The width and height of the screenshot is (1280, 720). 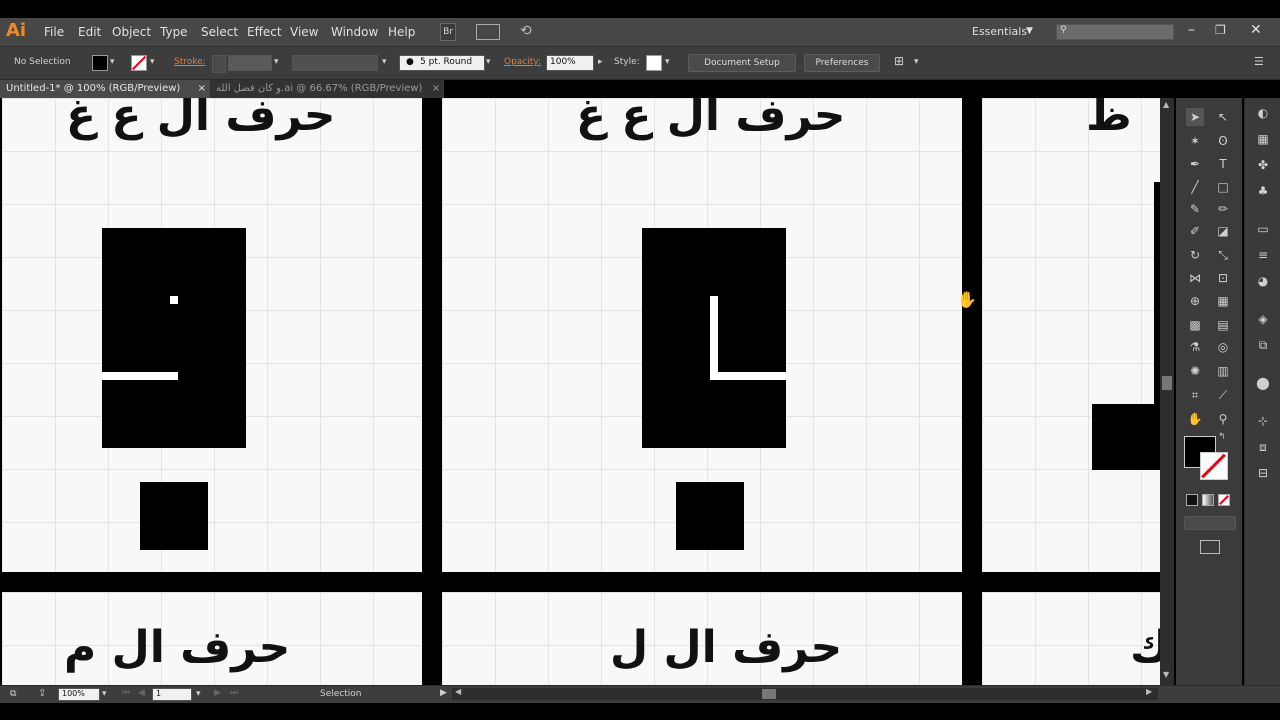 What do you see at coordinates (1149, 691) in the screenshot?
I see `scroll-right-icon: ▶` at bounding box center [1149, 691].